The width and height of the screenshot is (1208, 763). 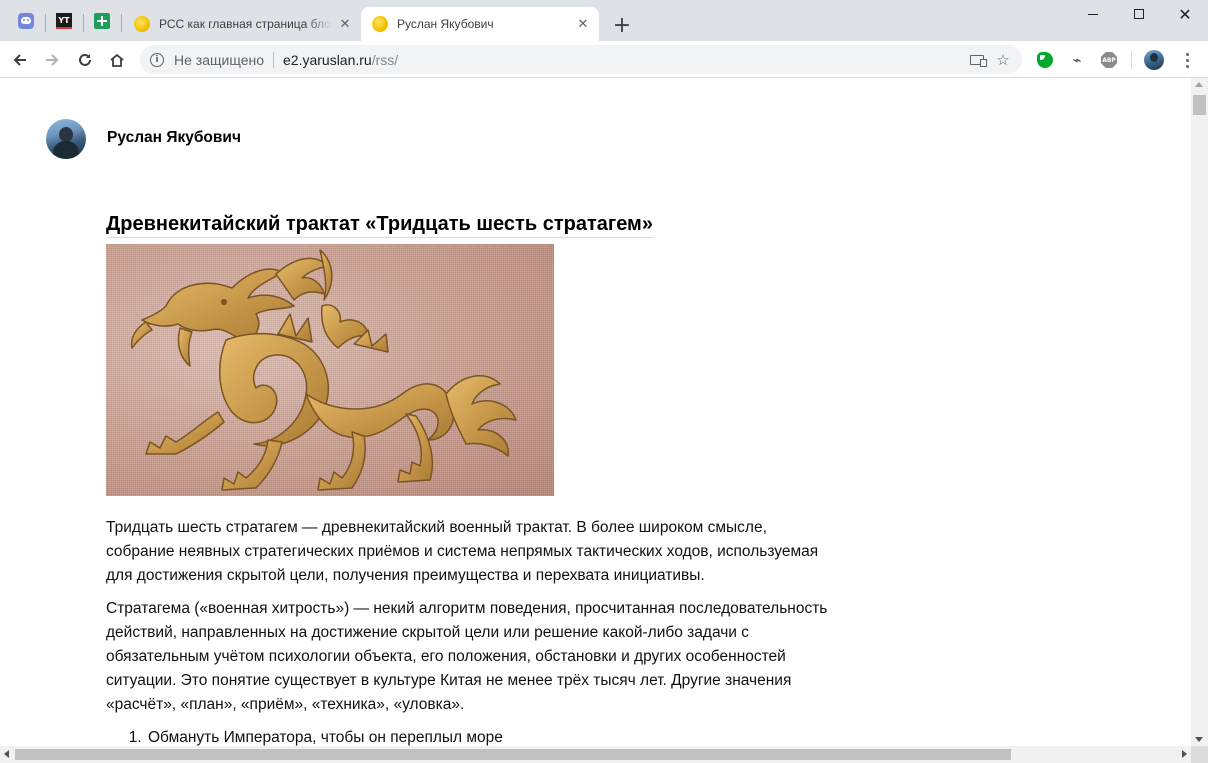 What do you see at coordinates (1199, 84) in the screenshot?
I see `scroll-up-icon` at bounding box center [1199, 84].